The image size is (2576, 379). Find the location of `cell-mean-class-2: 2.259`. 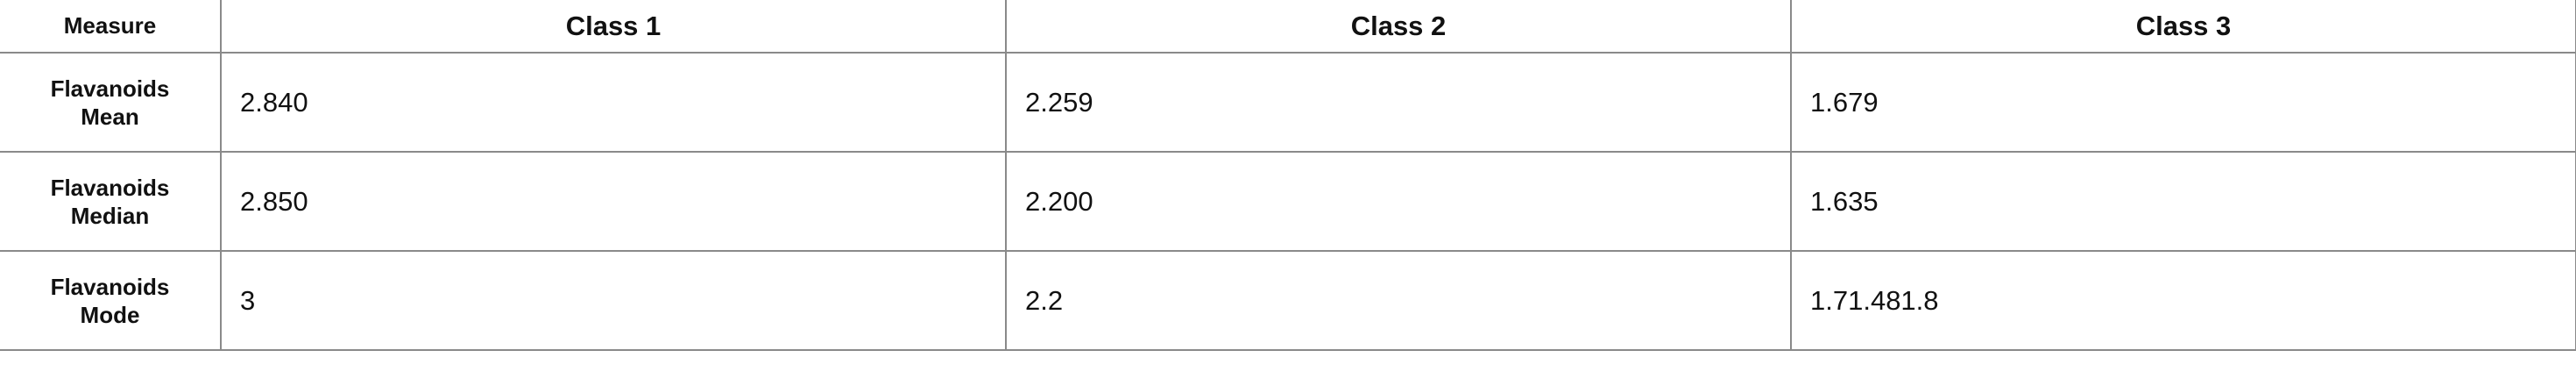

cell-mean-class-2: 2.259 is located at coordinates (1398, 102).